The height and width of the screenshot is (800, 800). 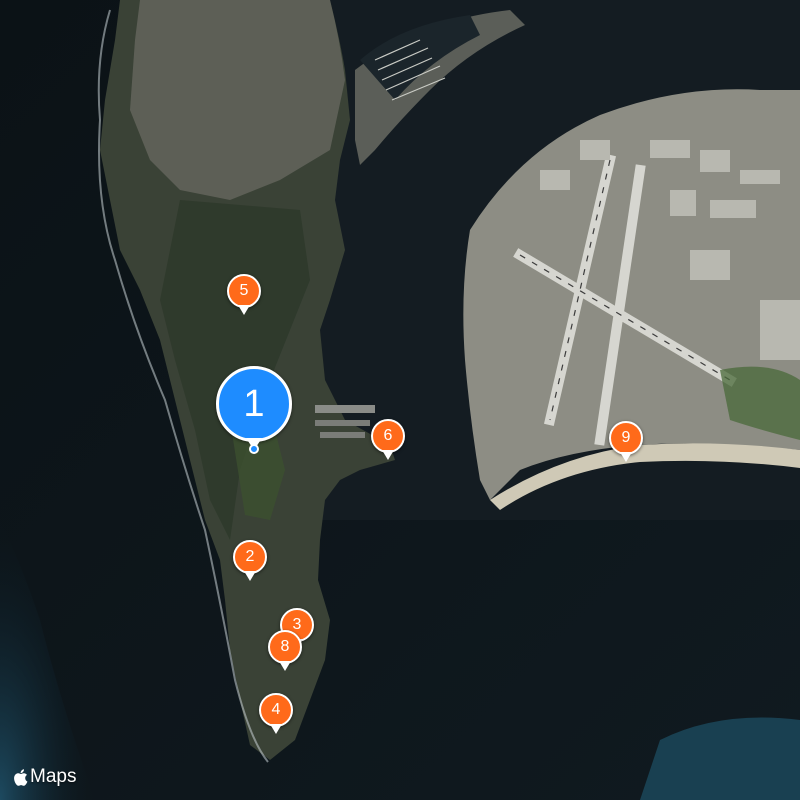 I want to click on map-pin-8: 8, so click(x=285, y=652).